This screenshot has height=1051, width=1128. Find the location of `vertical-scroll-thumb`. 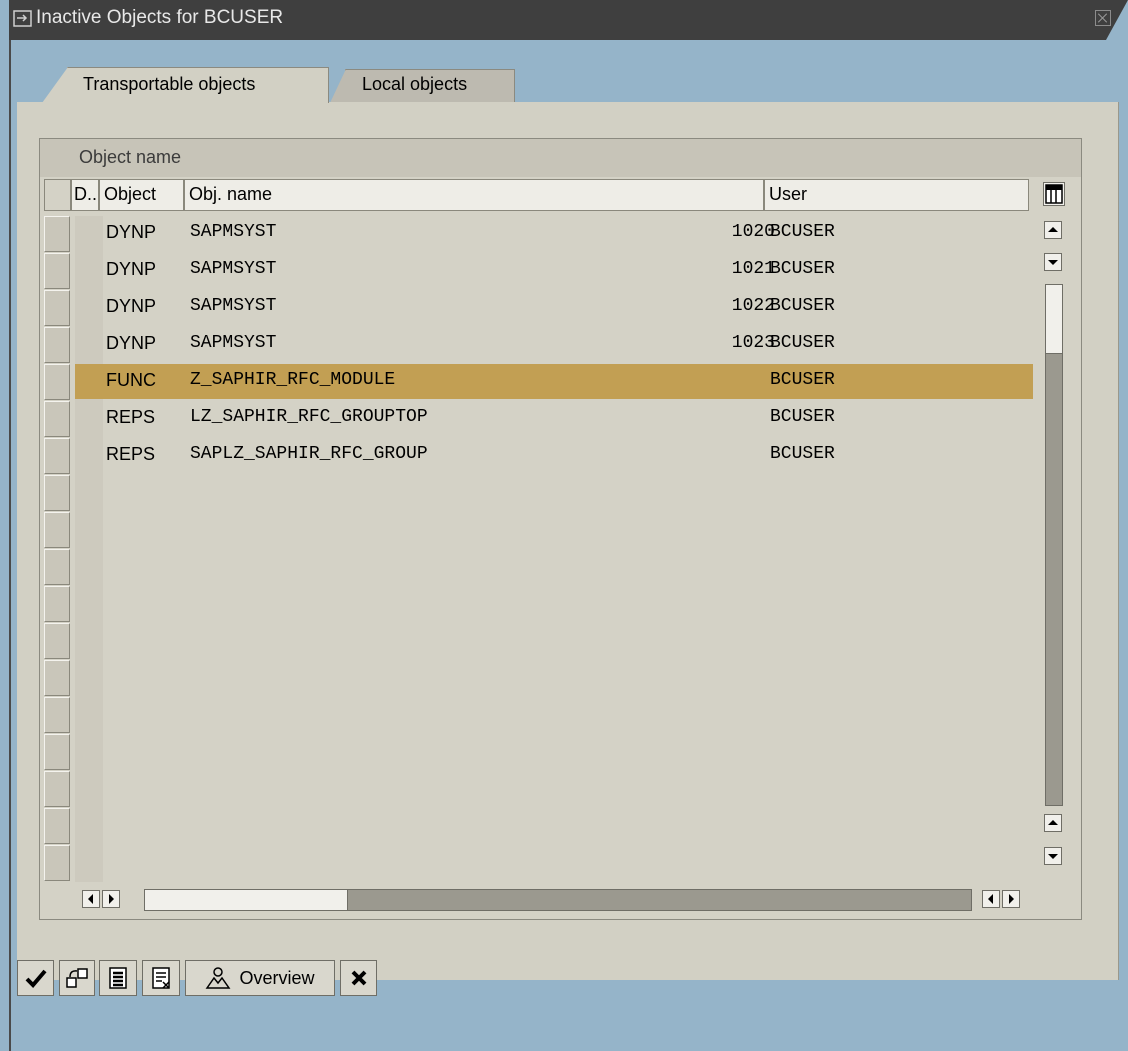

vertical-scroll-thumb is located at coordinates (1054, 319).